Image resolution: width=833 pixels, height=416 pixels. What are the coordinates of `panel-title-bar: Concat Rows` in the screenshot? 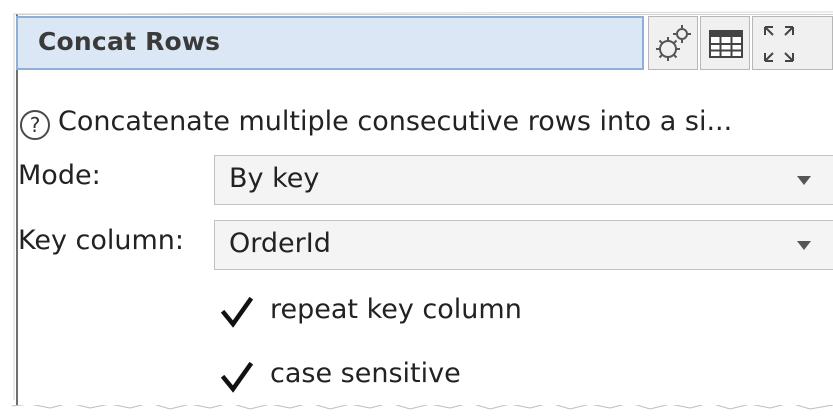 It's located at (330, 43).